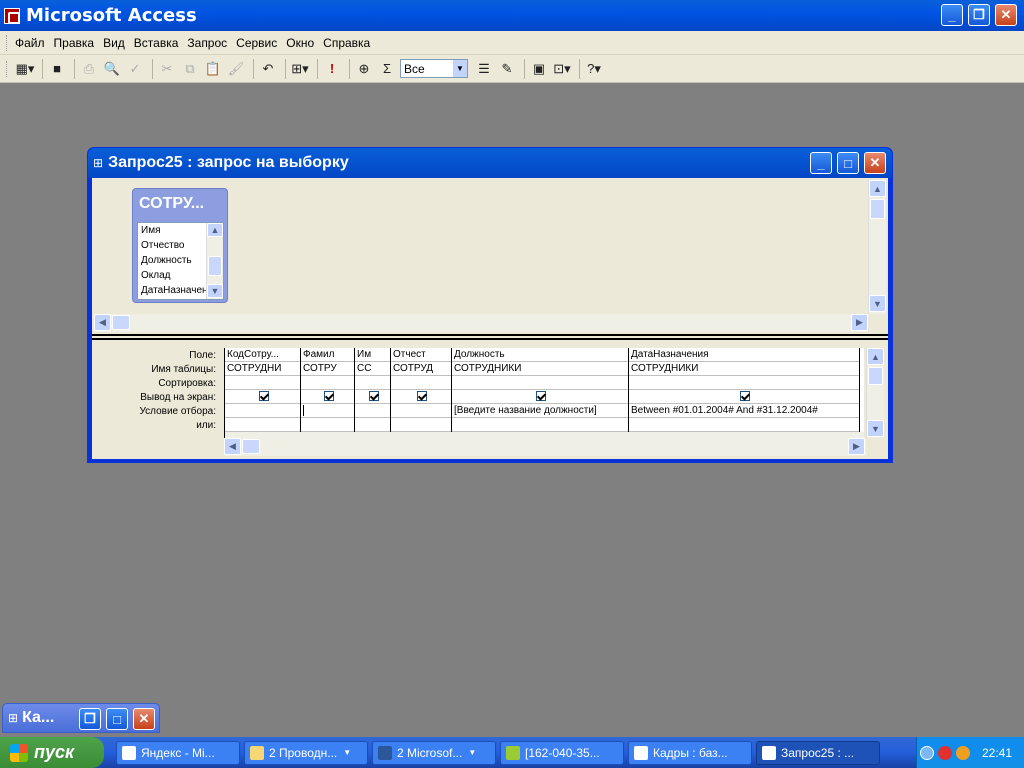  I want to click on grid-column: Отчест СОТРУД, so click(421, 393).